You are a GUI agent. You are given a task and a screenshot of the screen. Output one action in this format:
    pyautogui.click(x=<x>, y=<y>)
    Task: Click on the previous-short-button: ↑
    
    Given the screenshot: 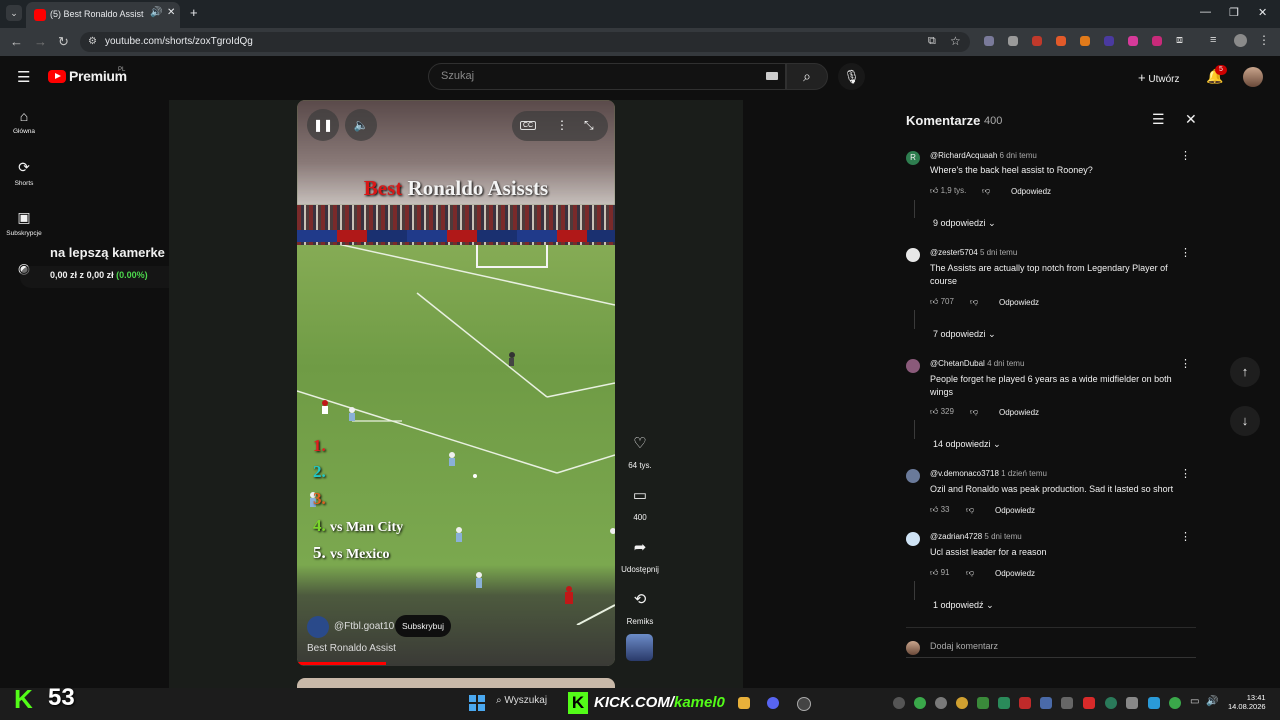 What is the action you would take?
    pyautogui.click(x=1245, y=372)
    